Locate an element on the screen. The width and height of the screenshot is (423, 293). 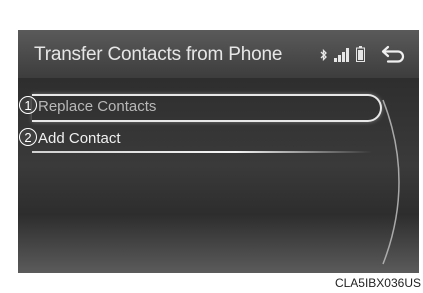
list-item-label: Add Contact is located at coordinates (79, 138).